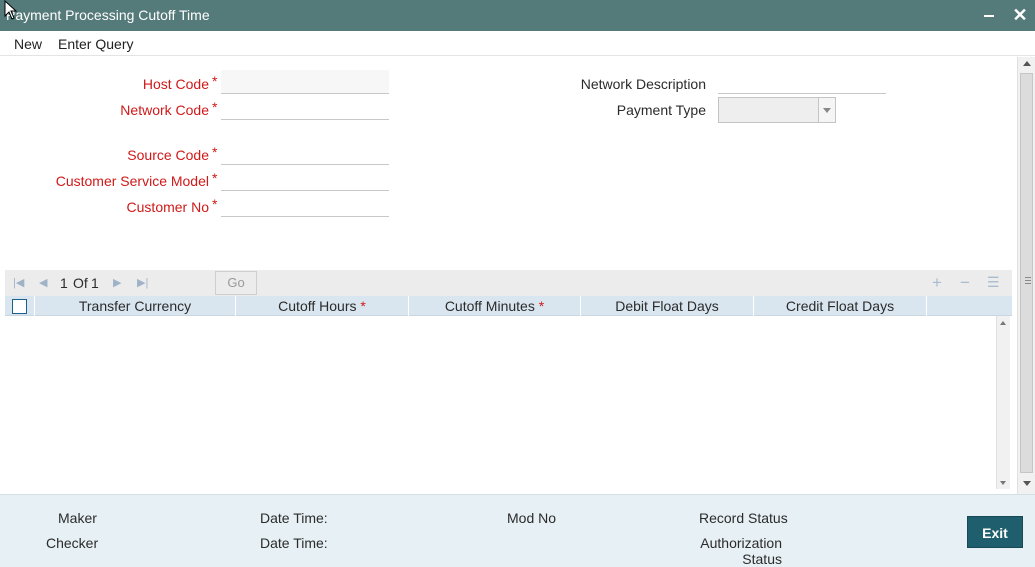  I want to click on minimize-icon, so click(989, 15).